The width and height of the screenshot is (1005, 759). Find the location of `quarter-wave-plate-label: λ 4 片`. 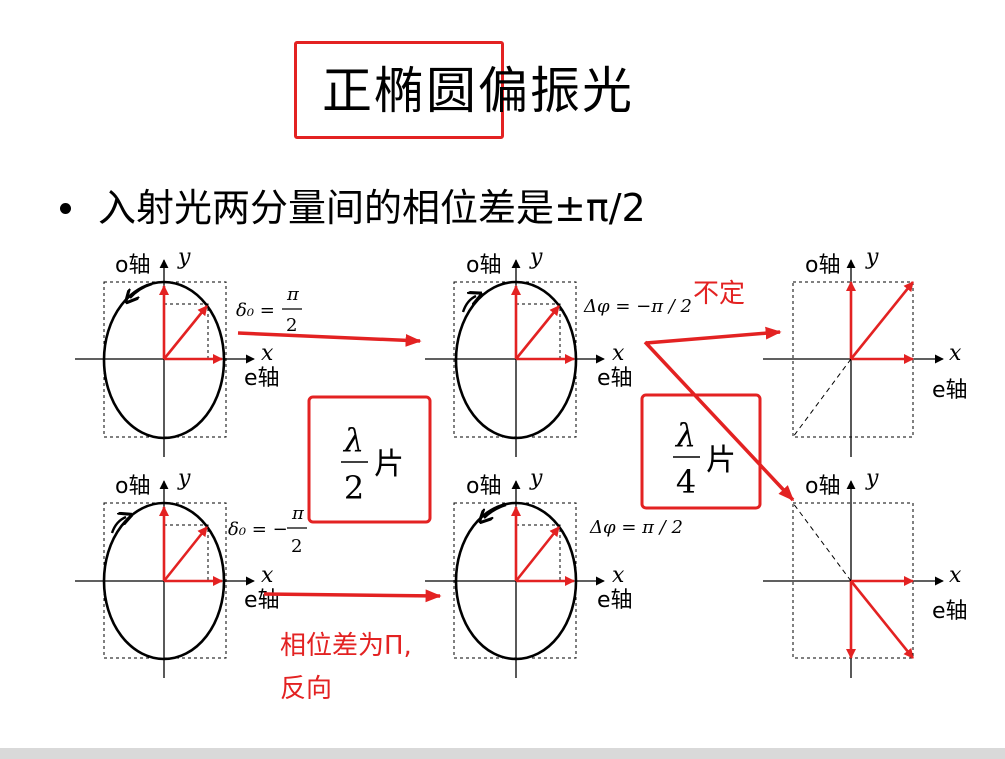

quarter-wave-plate-label: λ 4 片 is located at coordinates (701, 451).